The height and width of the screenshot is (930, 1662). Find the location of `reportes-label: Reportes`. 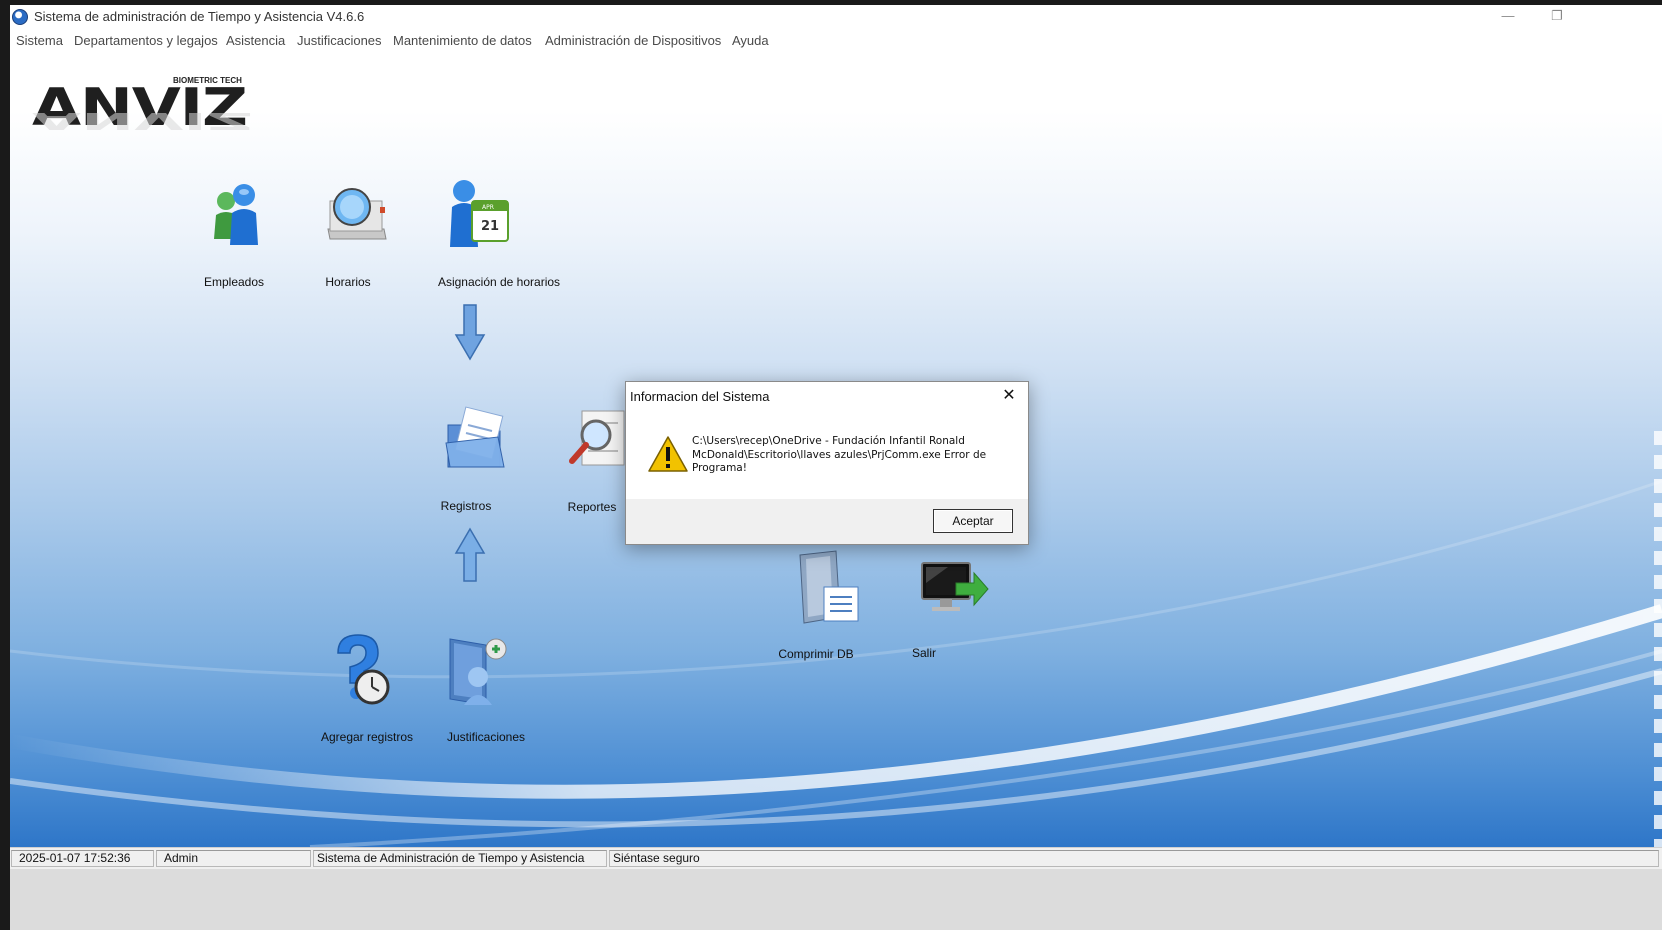

reportes-label: Reportes is located at coordinates (592, 507).